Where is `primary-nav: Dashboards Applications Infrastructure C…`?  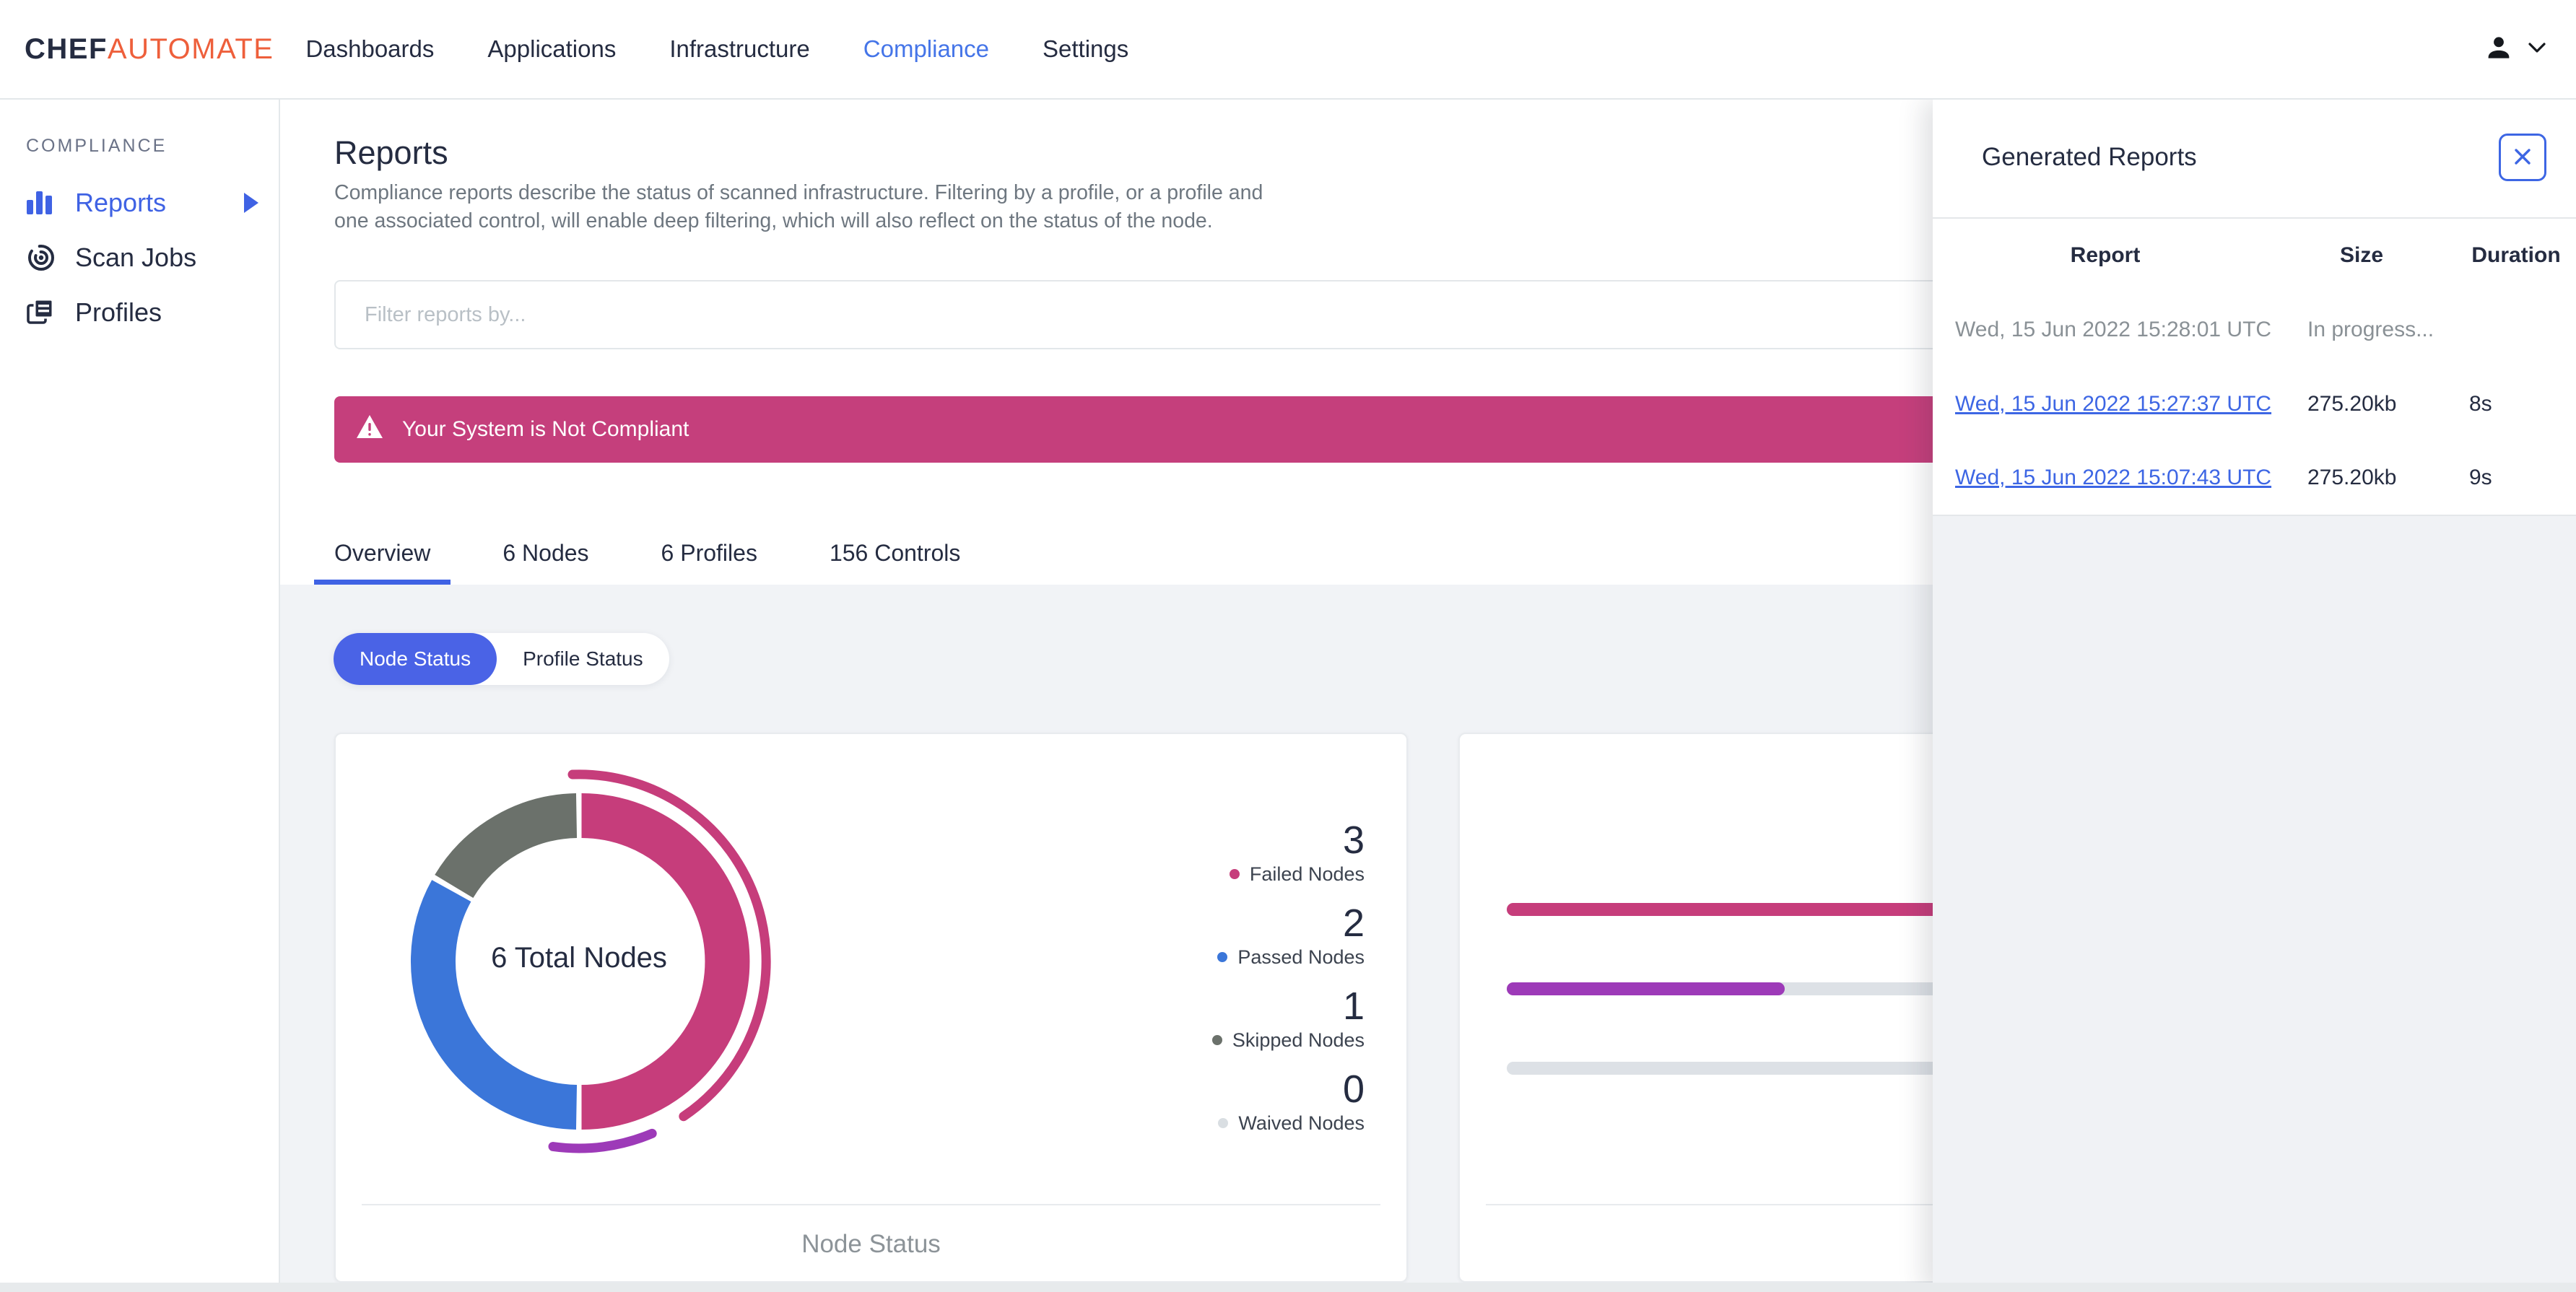
primary-nav: Dashboards Applications Infrastructure C… is located at coordinates (716, 49).